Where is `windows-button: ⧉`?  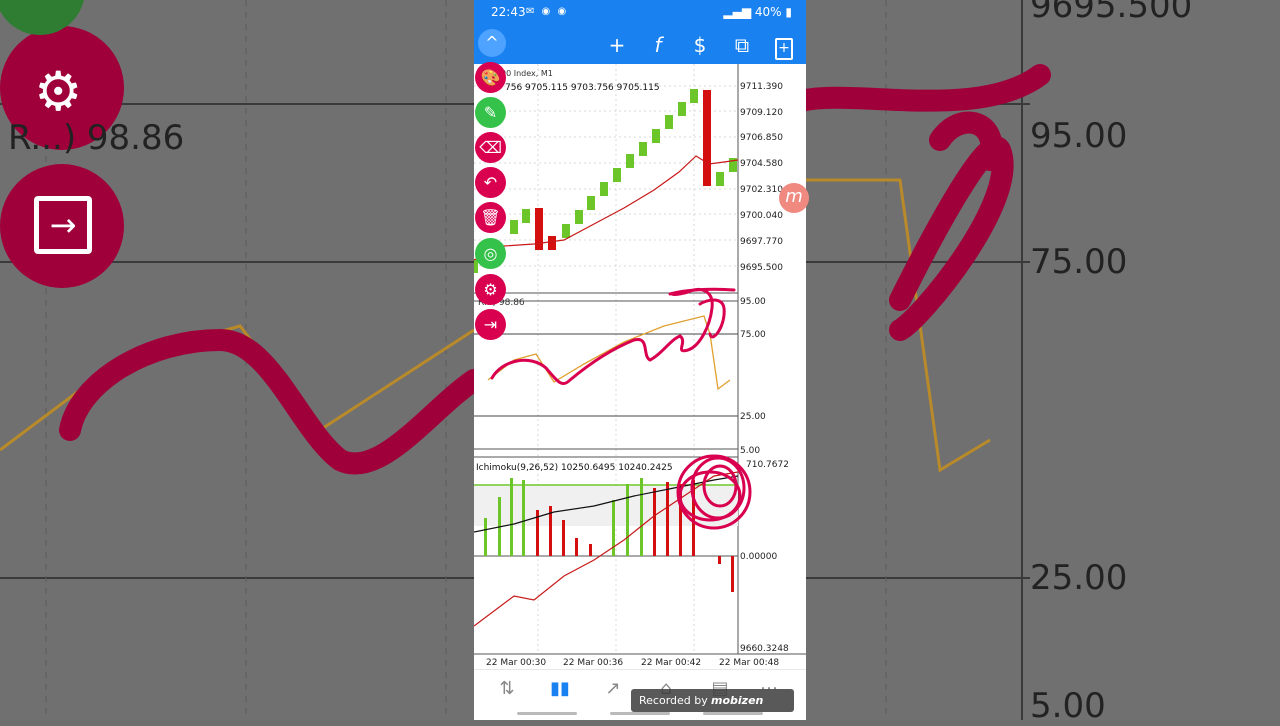 windows-button: ⧉ is located at coordinates (742, 45).